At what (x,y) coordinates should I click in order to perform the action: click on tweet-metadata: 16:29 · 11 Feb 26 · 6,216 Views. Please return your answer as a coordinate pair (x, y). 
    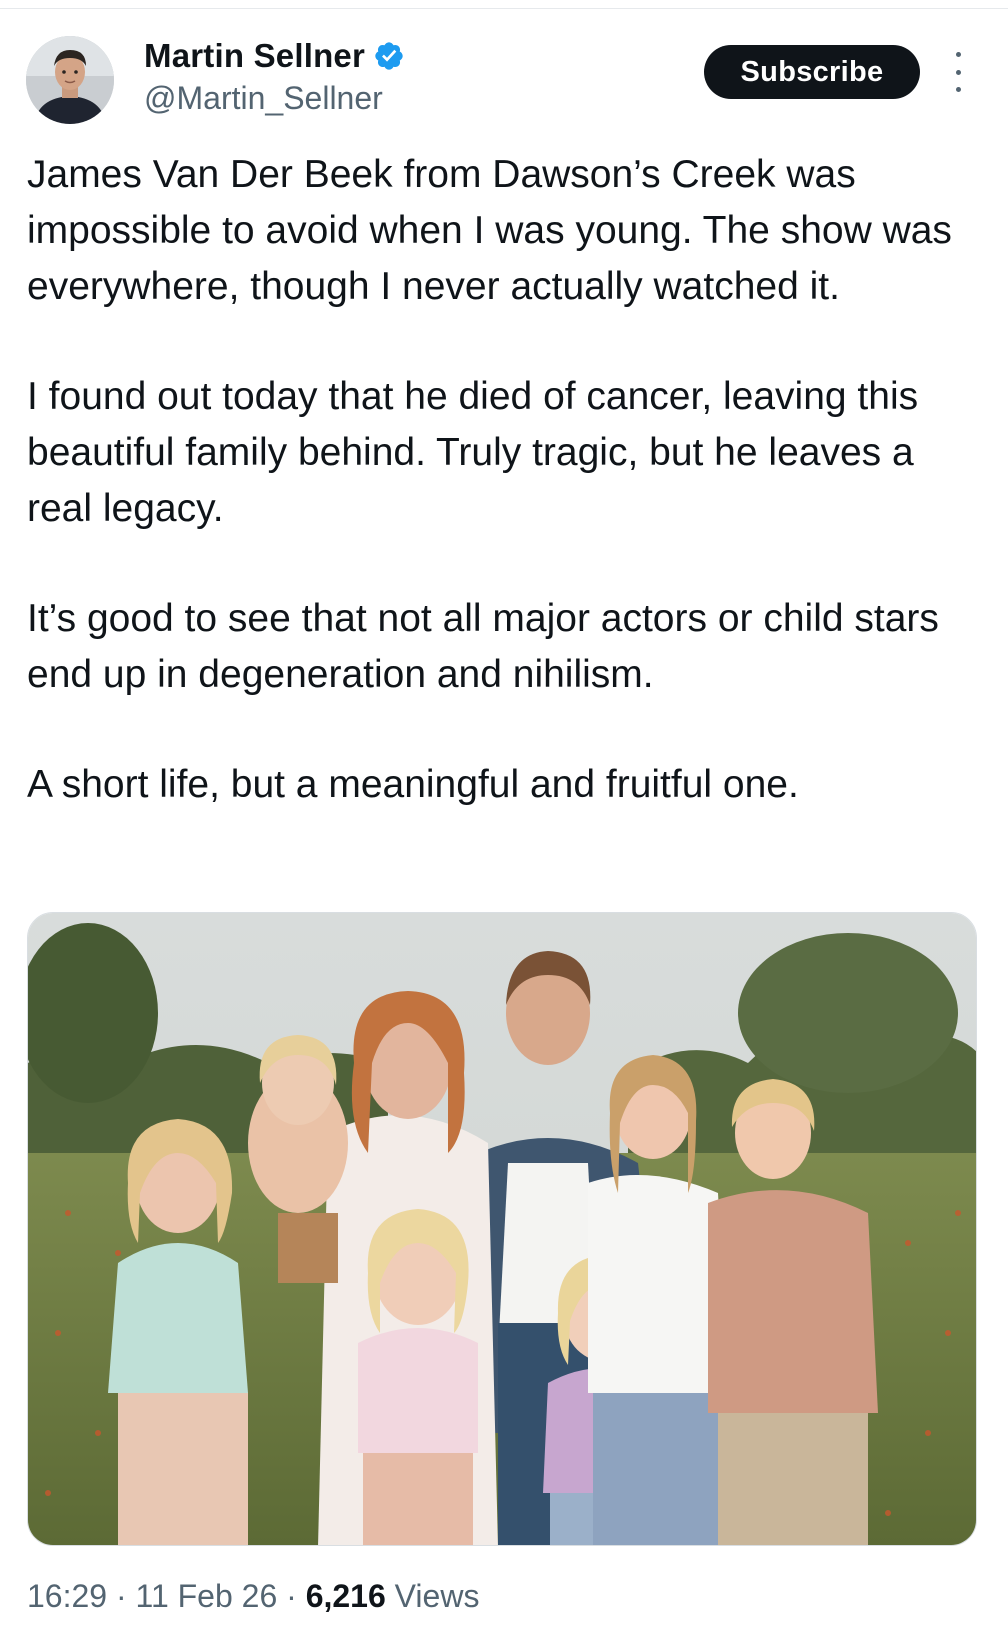
    Looking at the image, I should click on (253, 1596).